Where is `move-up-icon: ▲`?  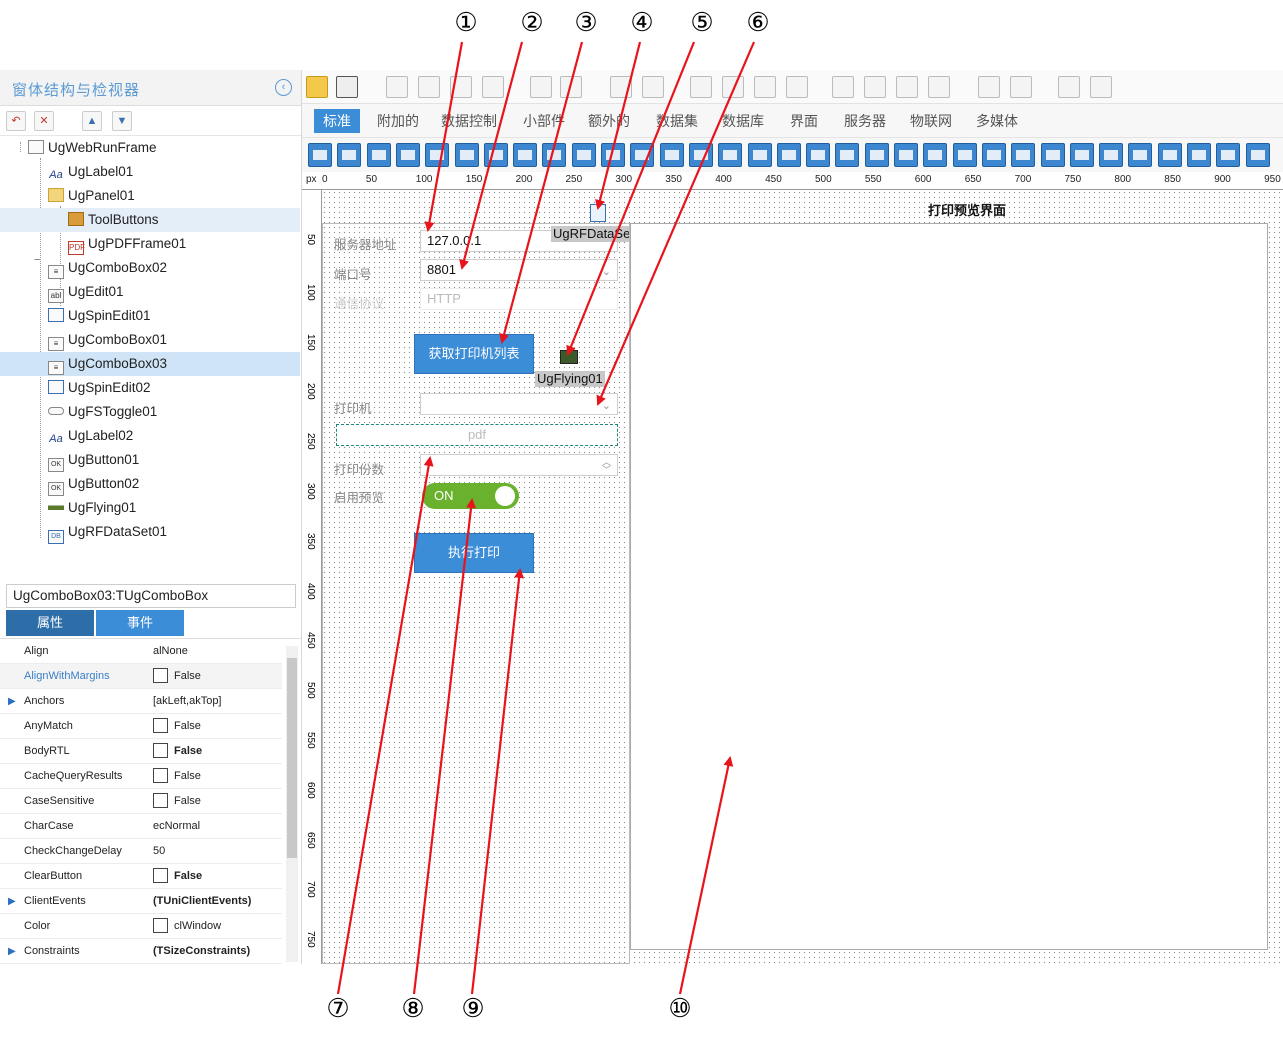
move-up-icon: ▲ is located at coordinates (92, 121).